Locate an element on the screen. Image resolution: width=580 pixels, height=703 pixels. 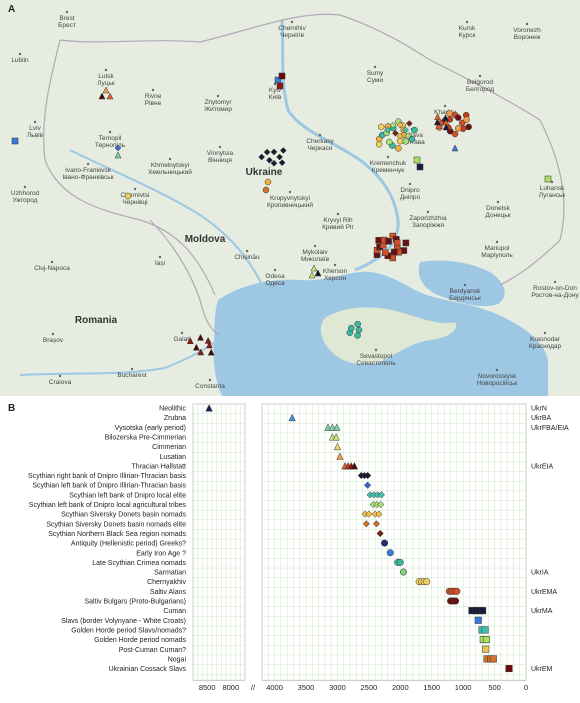
city-label: Chișinău is located at coordinates (247, 257).